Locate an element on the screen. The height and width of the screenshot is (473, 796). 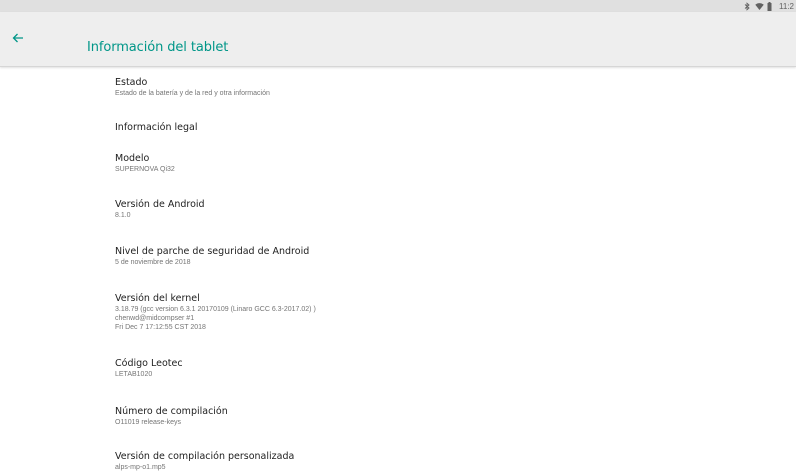
arrow-back-icon is located at coordinates (18, 40).